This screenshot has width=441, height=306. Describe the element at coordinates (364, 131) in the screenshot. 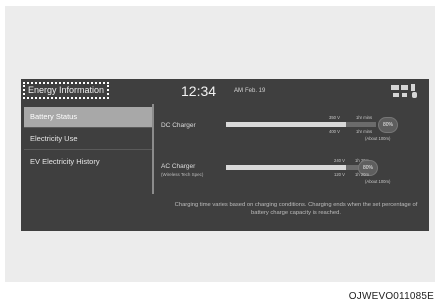

I see `dc-bottom-right-value: 1hr mins` at that location.